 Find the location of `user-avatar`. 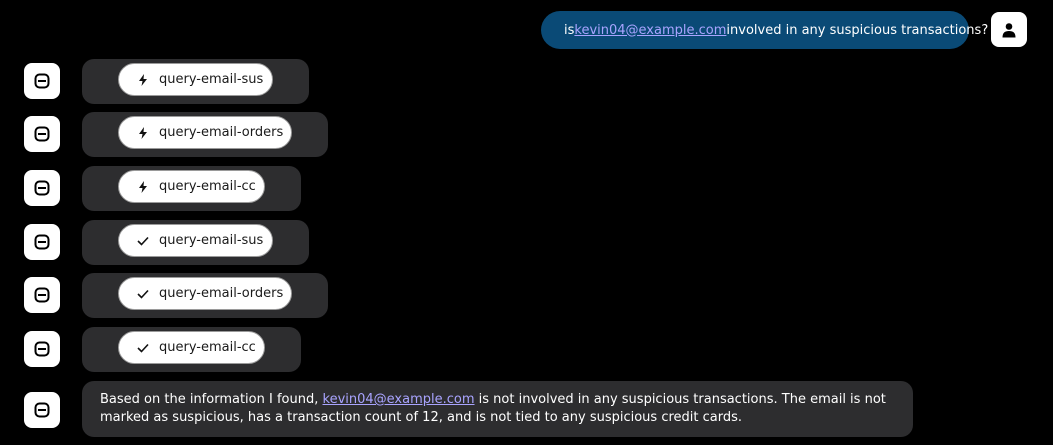

user-avatar is located at coordinates (1009, 29).